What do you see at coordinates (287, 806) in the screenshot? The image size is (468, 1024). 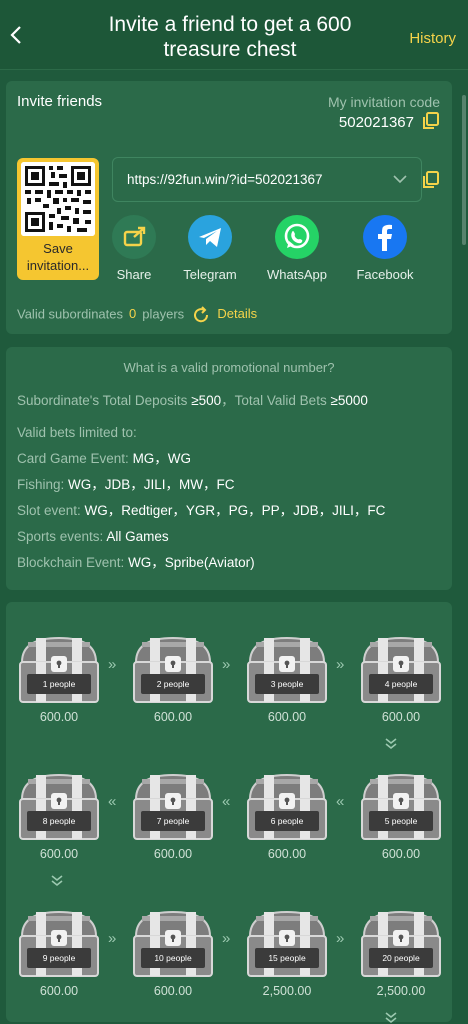 I see `treasure-chest: 6 people` at bounding box center [287, 806].